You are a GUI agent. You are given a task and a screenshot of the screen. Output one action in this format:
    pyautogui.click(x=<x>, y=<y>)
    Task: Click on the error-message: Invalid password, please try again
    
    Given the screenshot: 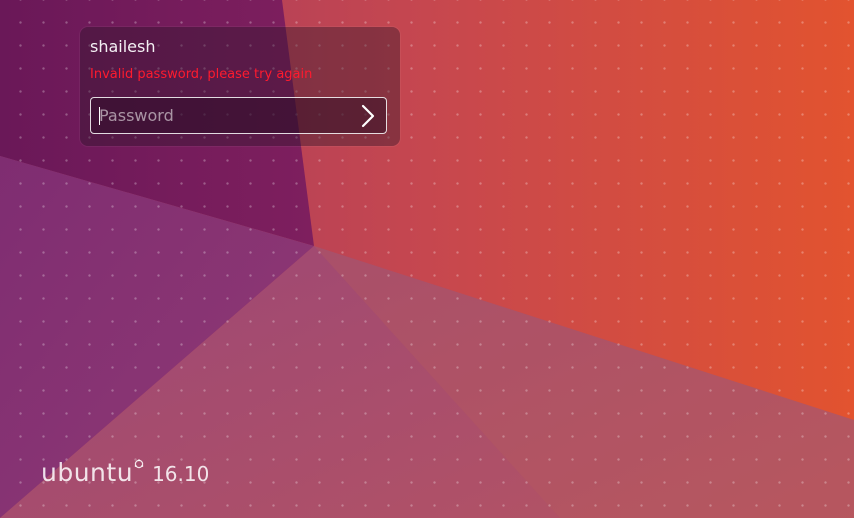 What is the action you would take?
    pyautogui.click(x=201, y=74)
    